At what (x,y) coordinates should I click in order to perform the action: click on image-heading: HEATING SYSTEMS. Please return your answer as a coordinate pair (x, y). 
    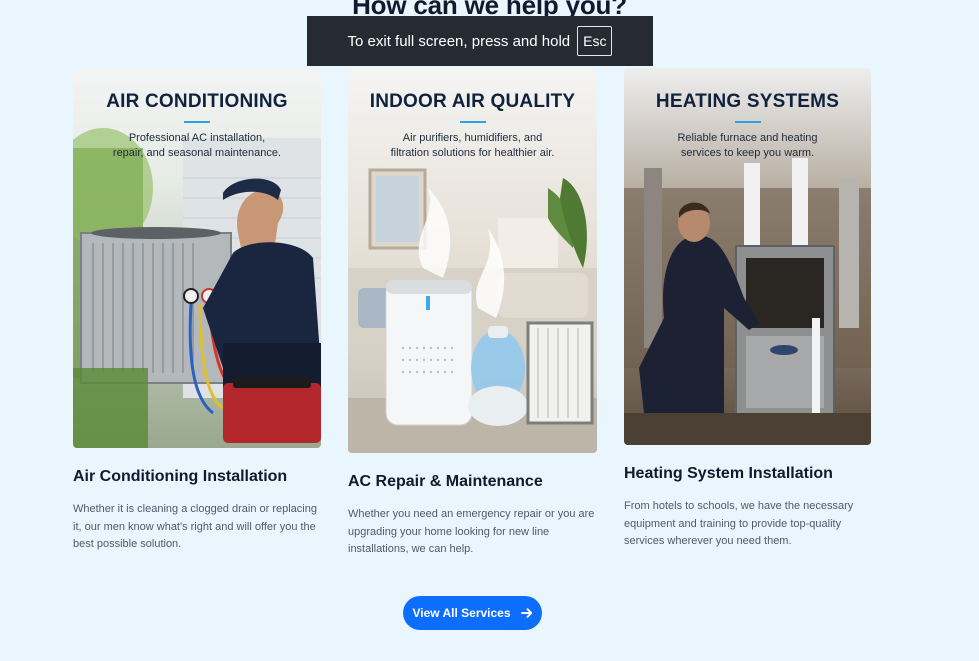
    Looking at the image, I should click on (747, 101).